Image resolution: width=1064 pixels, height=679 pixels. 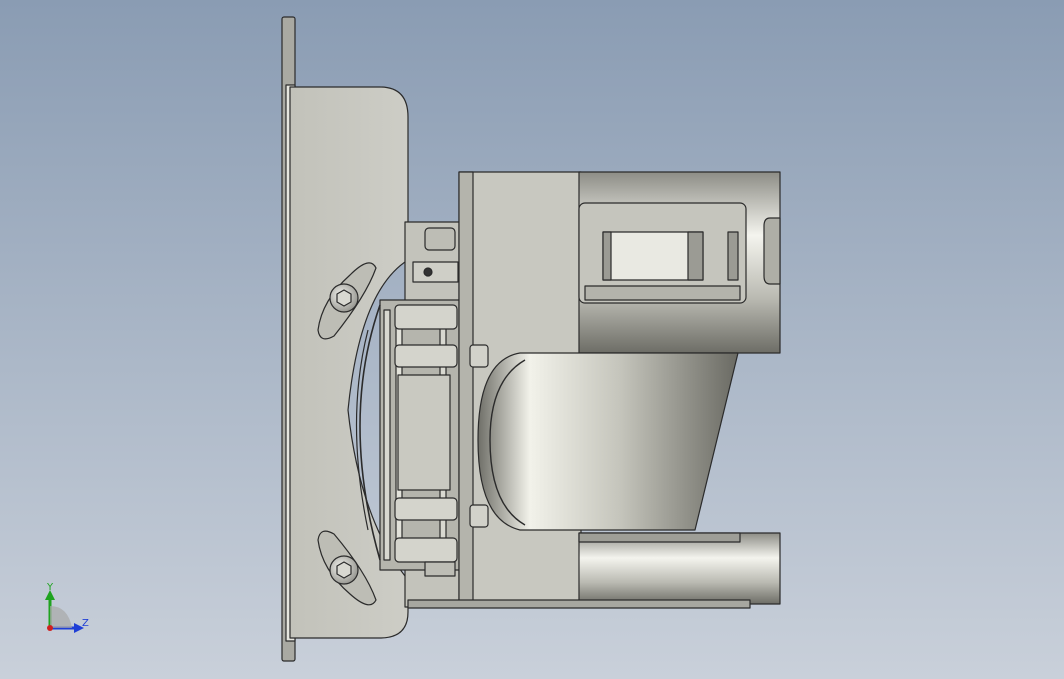 What do you see at coordinates (579, 604) in the screenshot?
I see `base-strip` at bounding box center [579, 604].